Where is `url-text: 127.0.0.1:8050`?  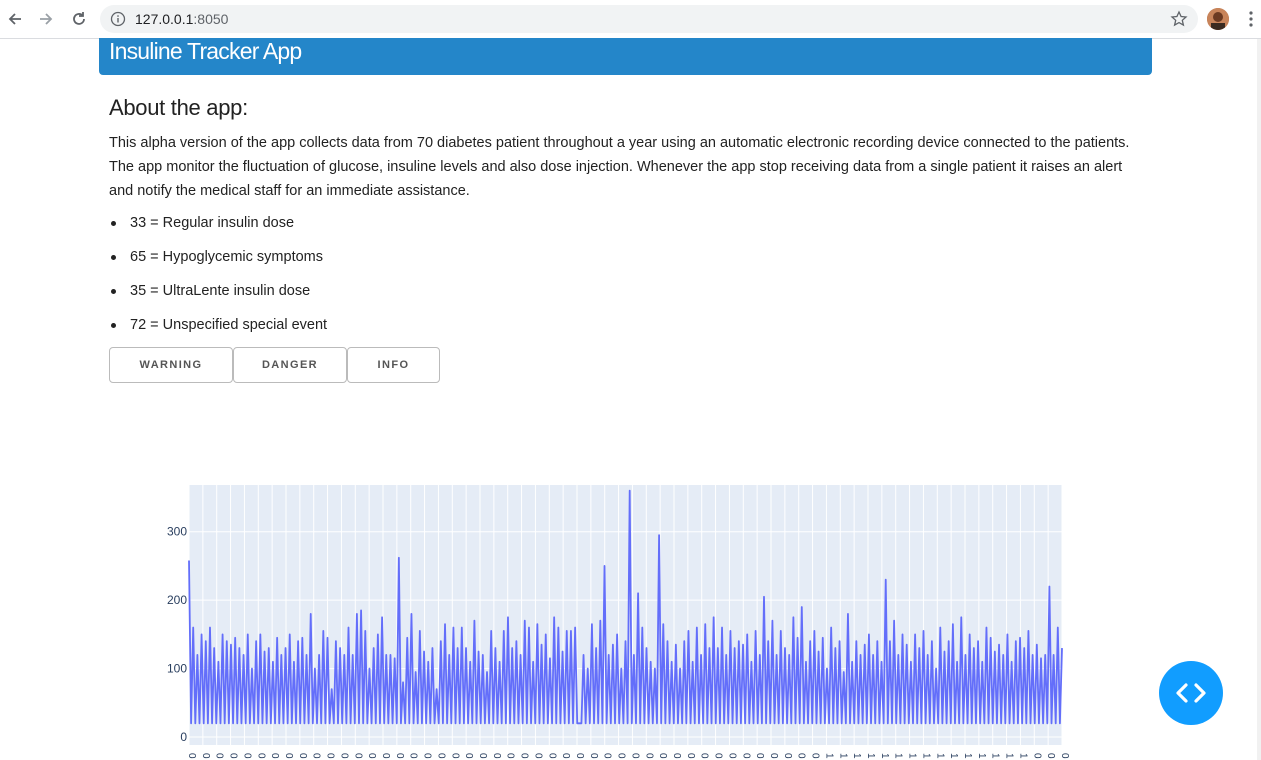 url-text: 127.0.0.1:8050 is located at coordinates (181, 19).